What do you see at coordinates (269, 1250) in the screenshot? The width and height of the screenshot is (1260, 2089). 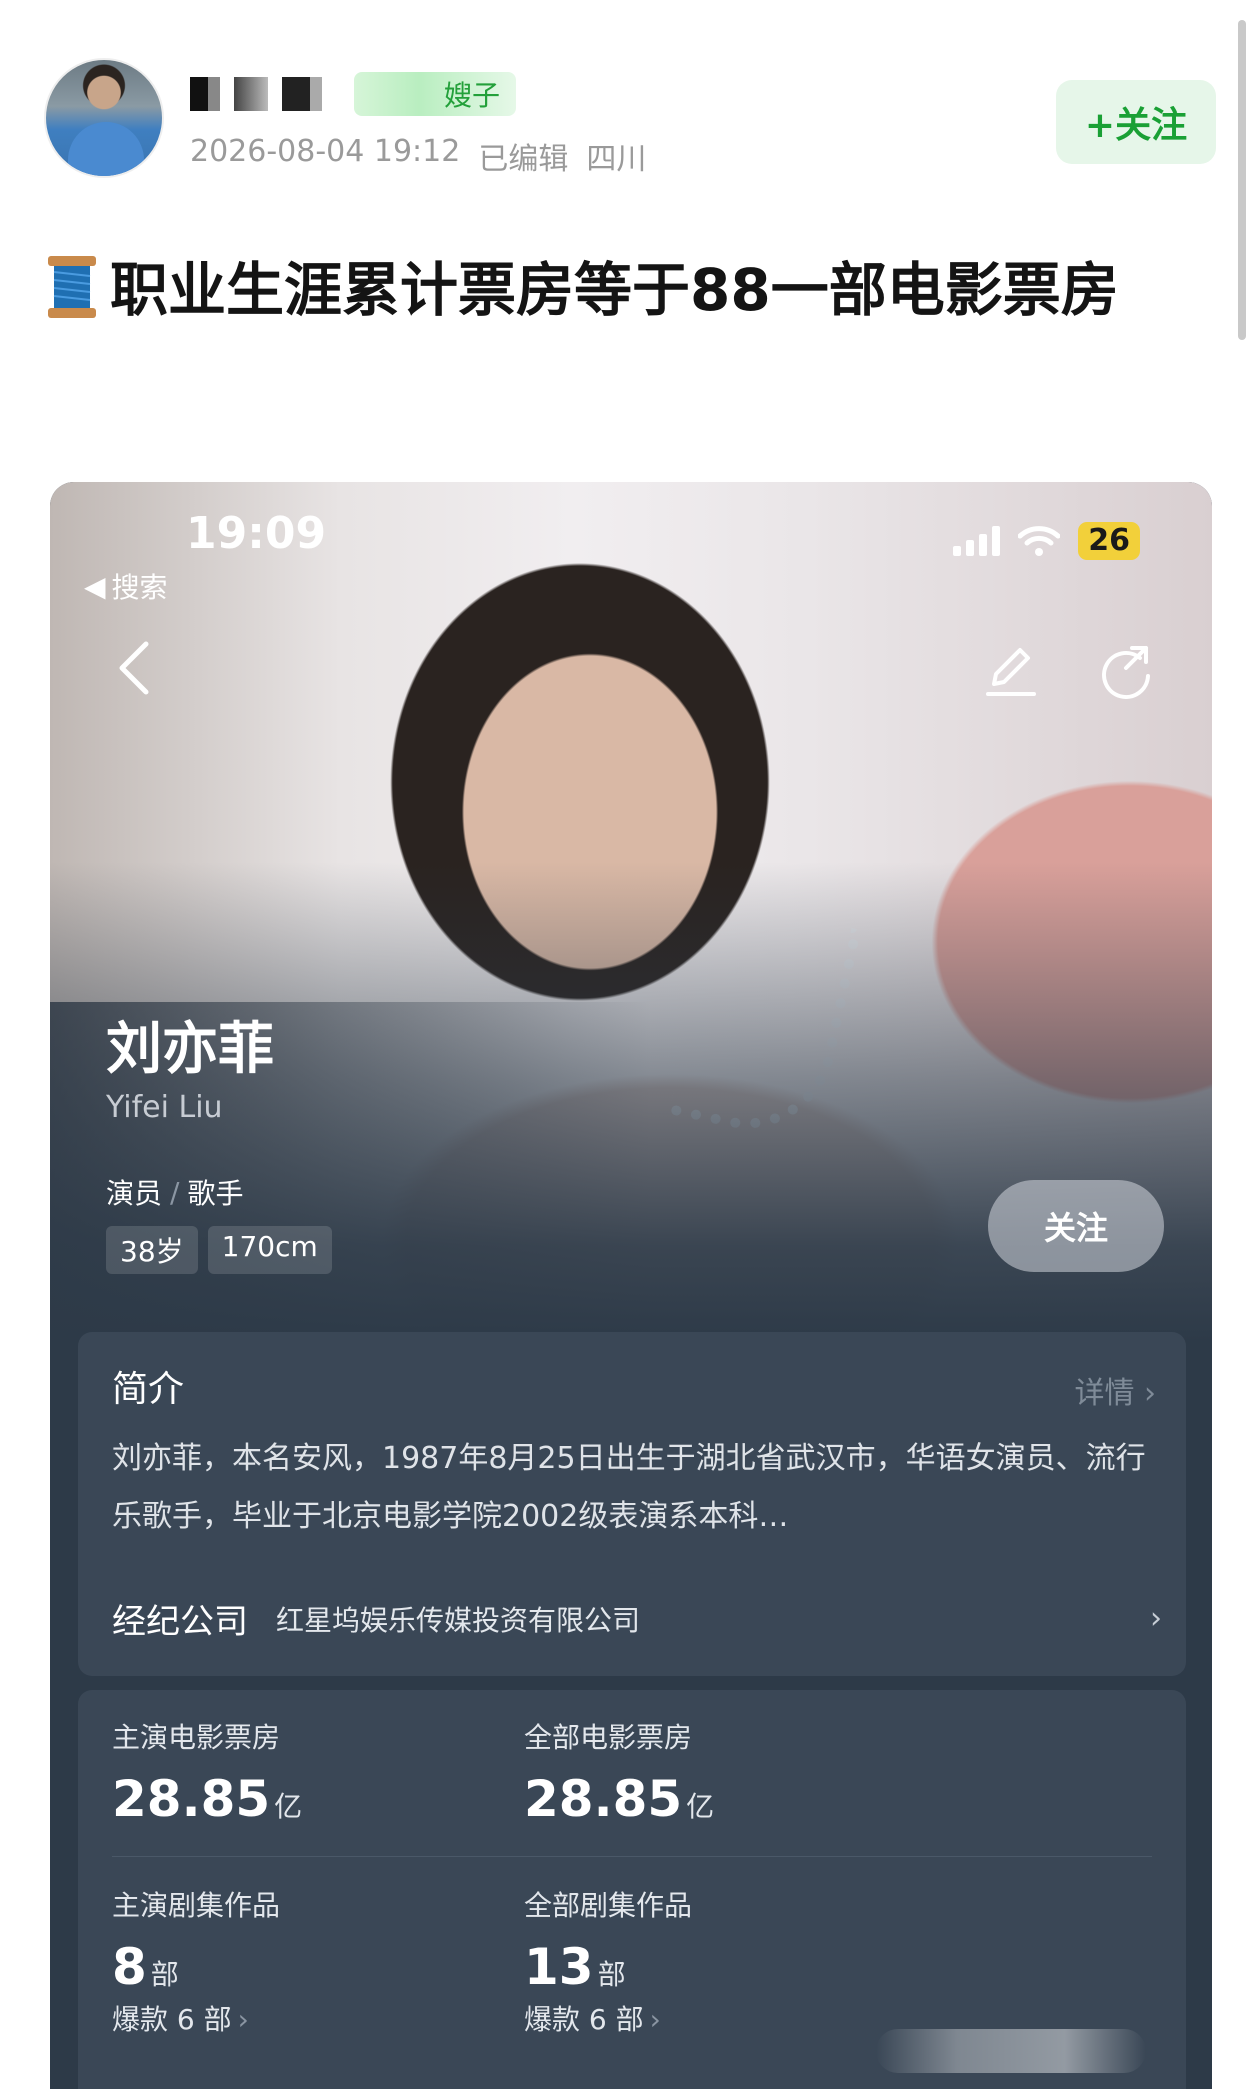 I see `height-tag: 170cm` at bounding box center [269, 1250].